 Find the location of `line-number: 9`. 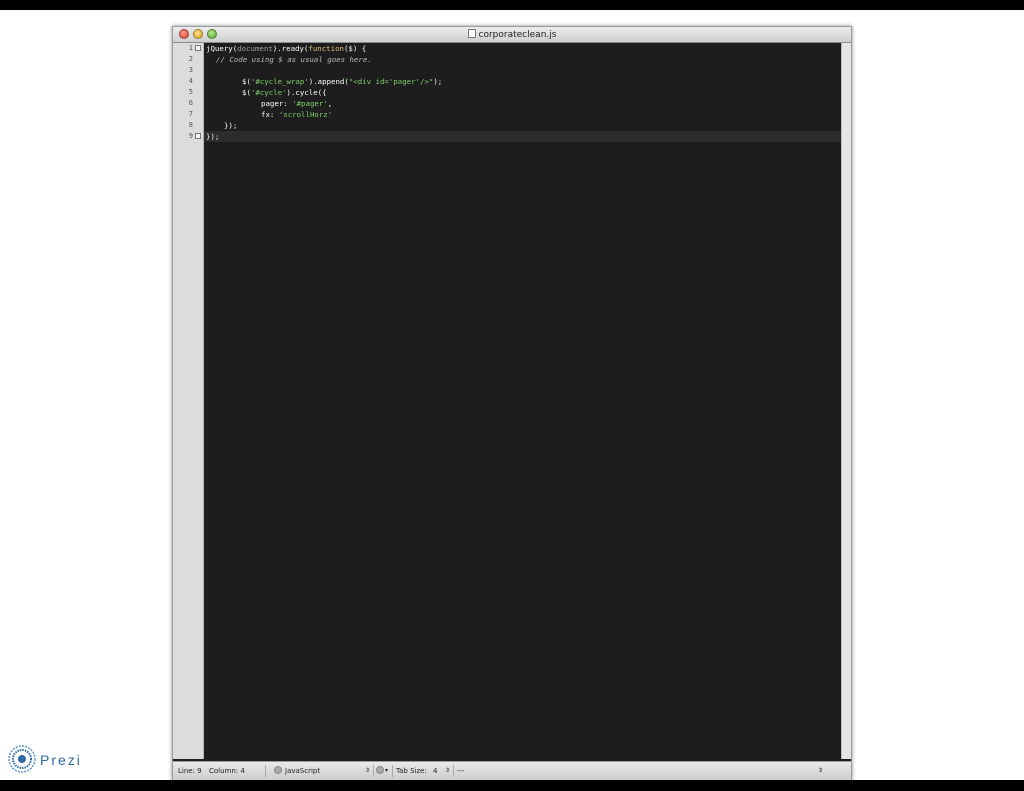

line-number: 9 is located at coordinates (190, 136).